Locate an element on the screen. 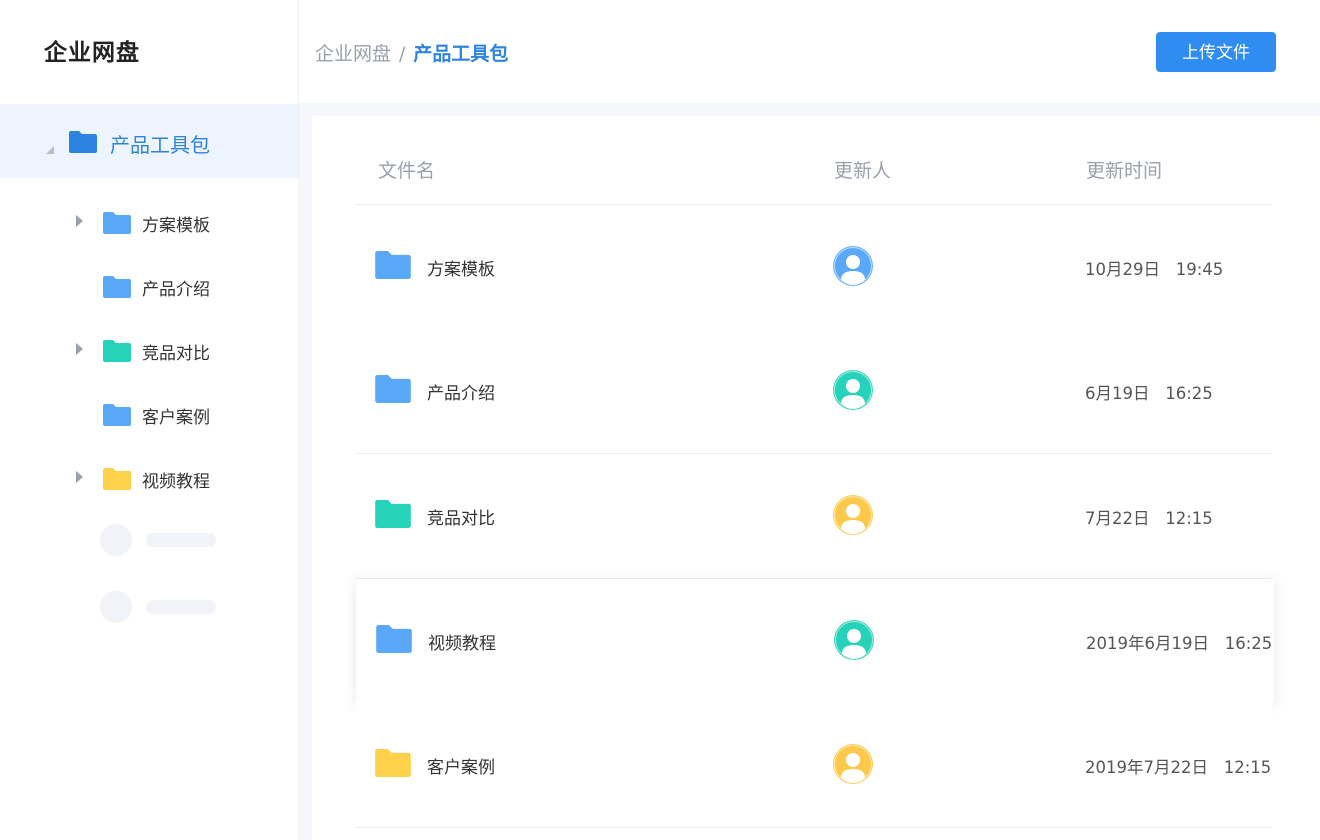  file-name: 视频教程 is located at coordinates (462, 641).